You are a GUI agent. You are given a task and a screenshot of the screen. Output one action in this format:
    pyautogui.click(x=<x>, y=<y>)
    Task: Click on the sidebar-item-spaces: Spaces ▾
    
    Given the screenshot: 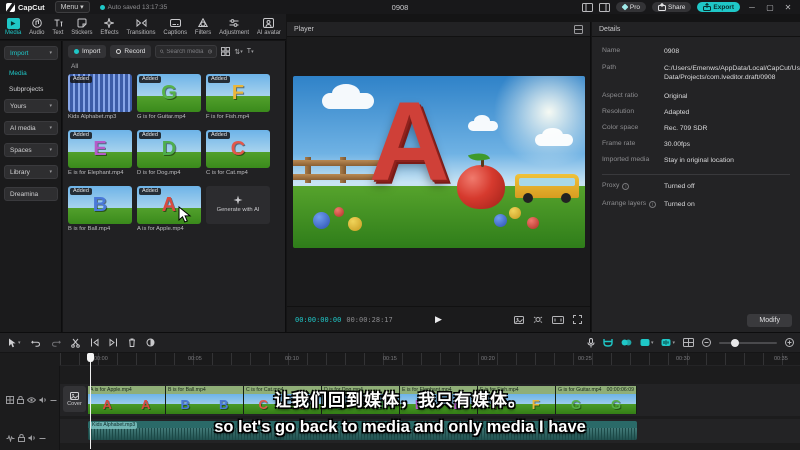 What is the action you would take?
    pyautogui.click(x=31, y=150)
    